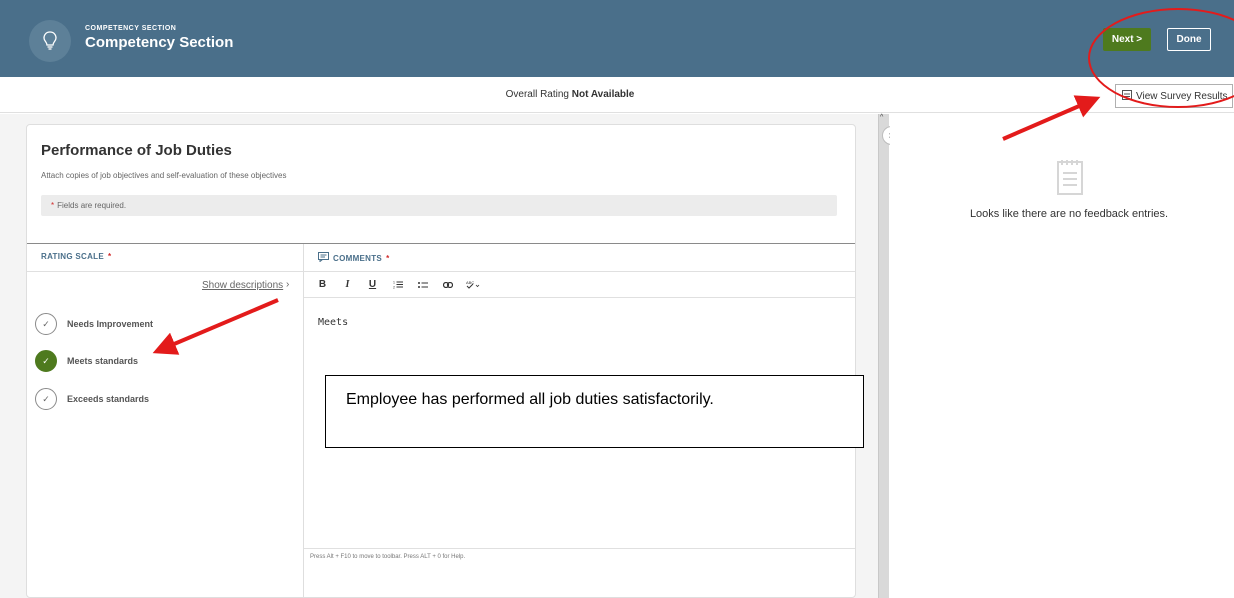 The width and height of the screenshot is (1234, 598). What do you see at coordinates (136, 150) in the screenshot?
I see `section-title: Performance of Job Duties` at bounding box center [136, 150].